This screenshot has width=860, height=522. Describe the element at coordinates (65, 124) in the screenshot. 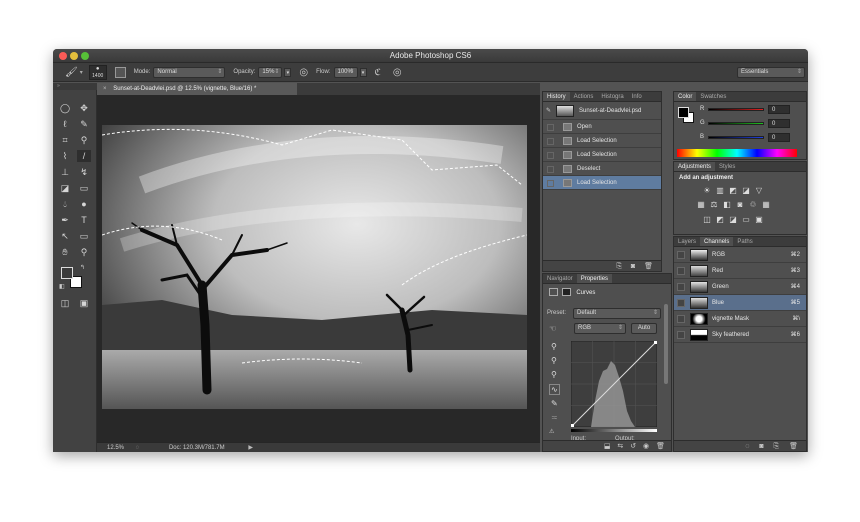

I see `lasso-tool-icon: ℓ` at that location.